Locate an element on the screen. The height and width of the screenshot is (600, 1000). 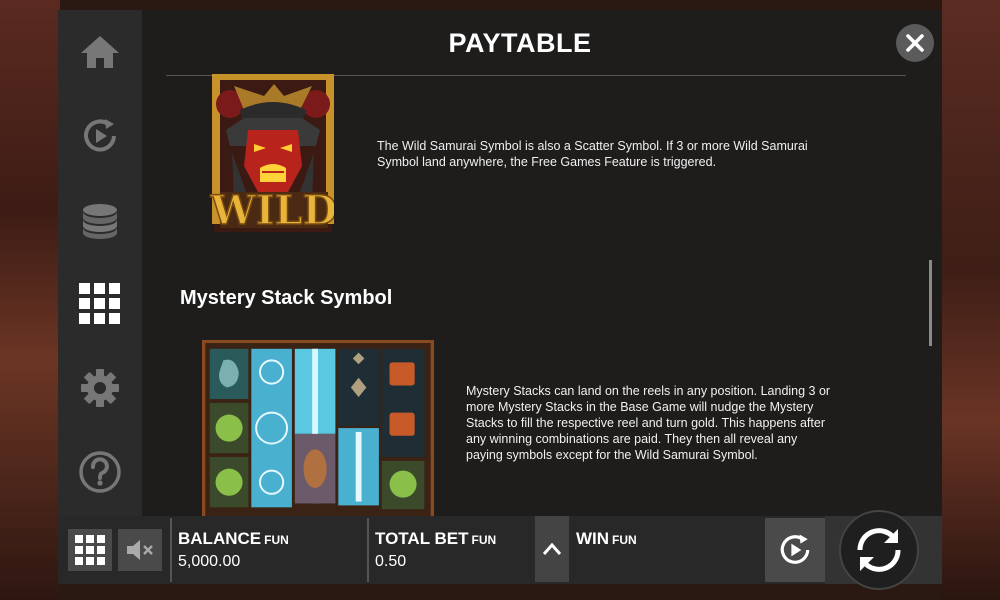
help-icon is located at coordinates (100, 472).